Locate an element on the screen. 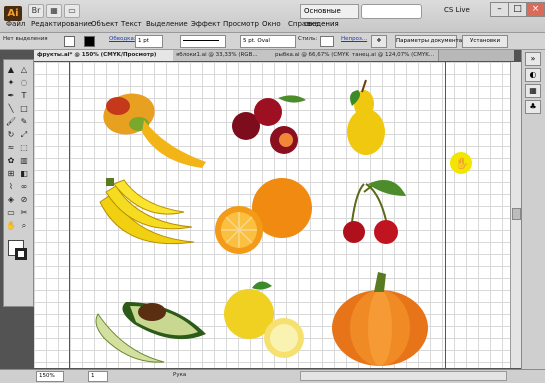  zoom-tool-icon: ⌕ is located at coordinates (24, 225).